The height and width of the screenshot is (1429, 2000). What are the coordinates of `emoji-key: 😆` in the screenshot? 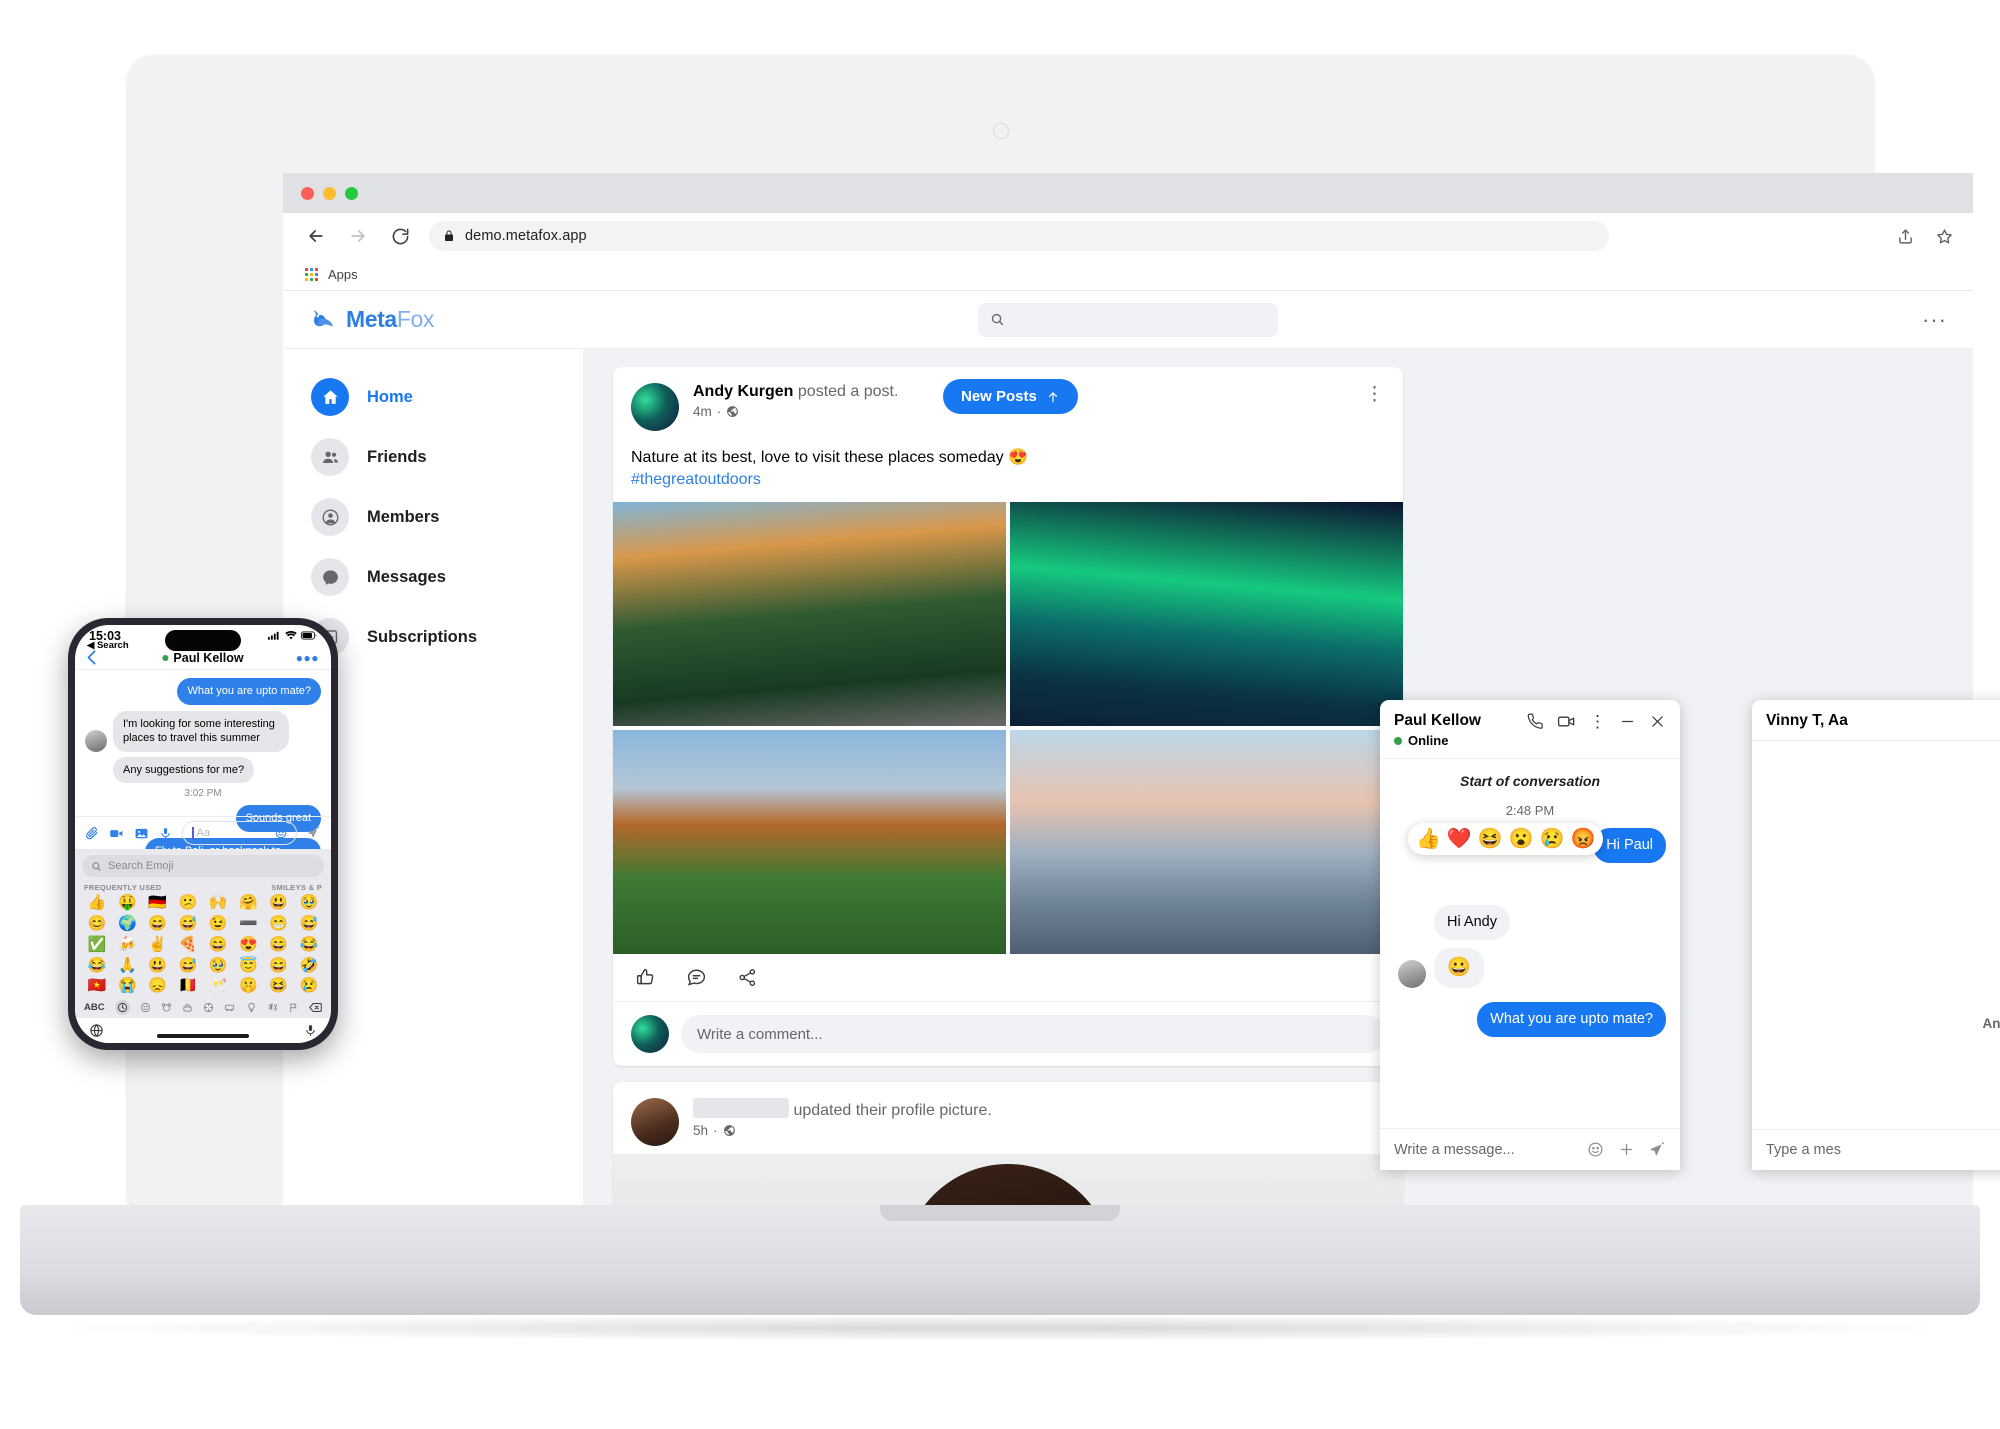 It's located at (279, 986).